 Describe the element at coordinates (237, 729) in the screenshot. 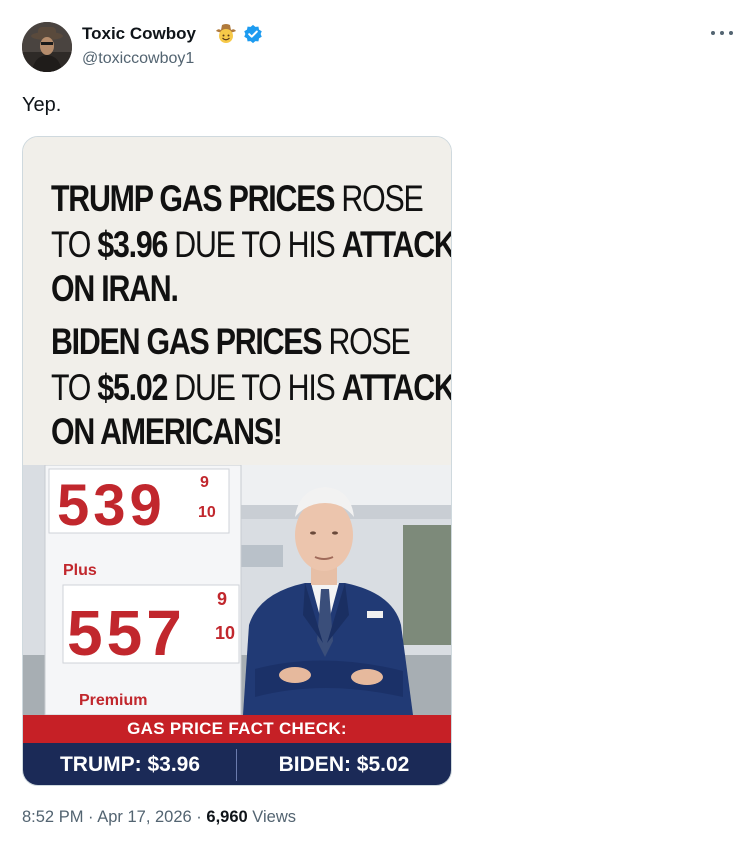

I see `fact-check-title: GAS PRICE FACT CHECK:` at that location.